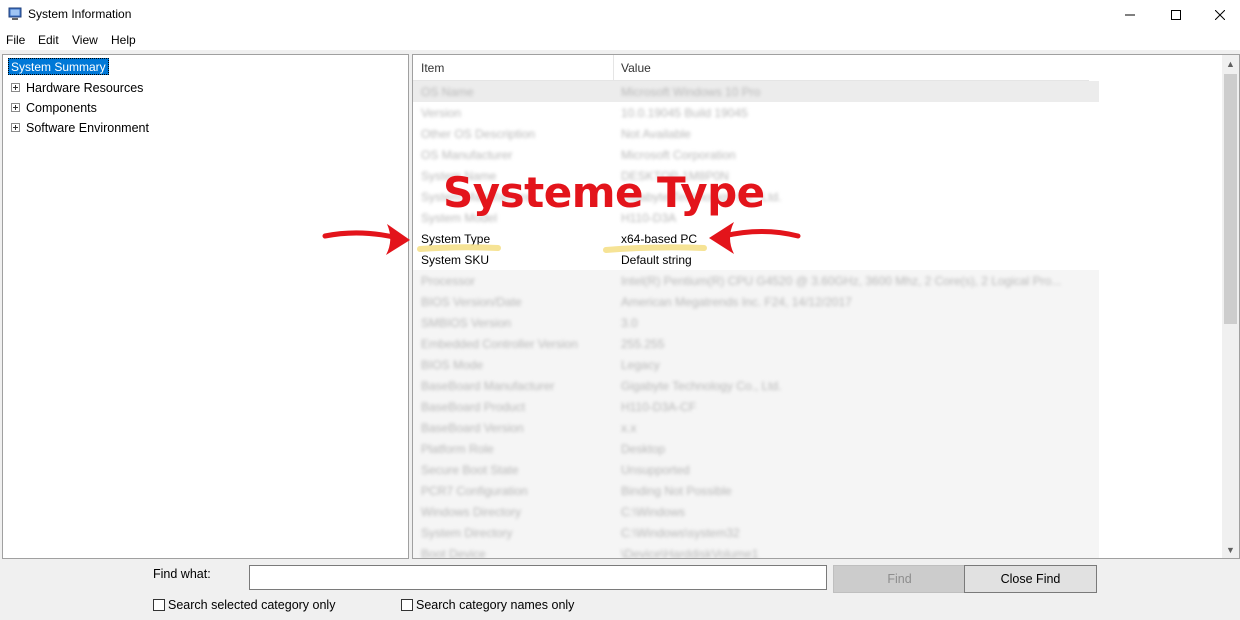  Describe the element at coordinates (629, 323) in the screenshot. I see `row-value: 3.0` at that location.